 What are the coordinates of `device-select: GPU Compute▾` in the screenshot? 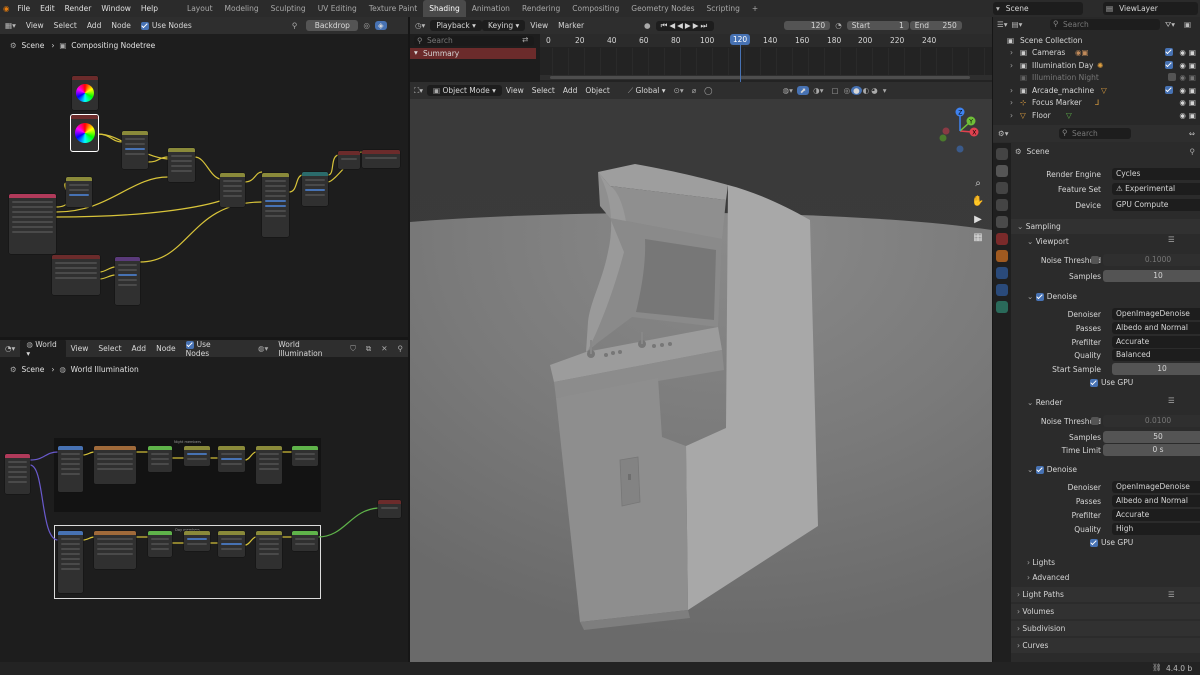 It's located at (1156, 205).